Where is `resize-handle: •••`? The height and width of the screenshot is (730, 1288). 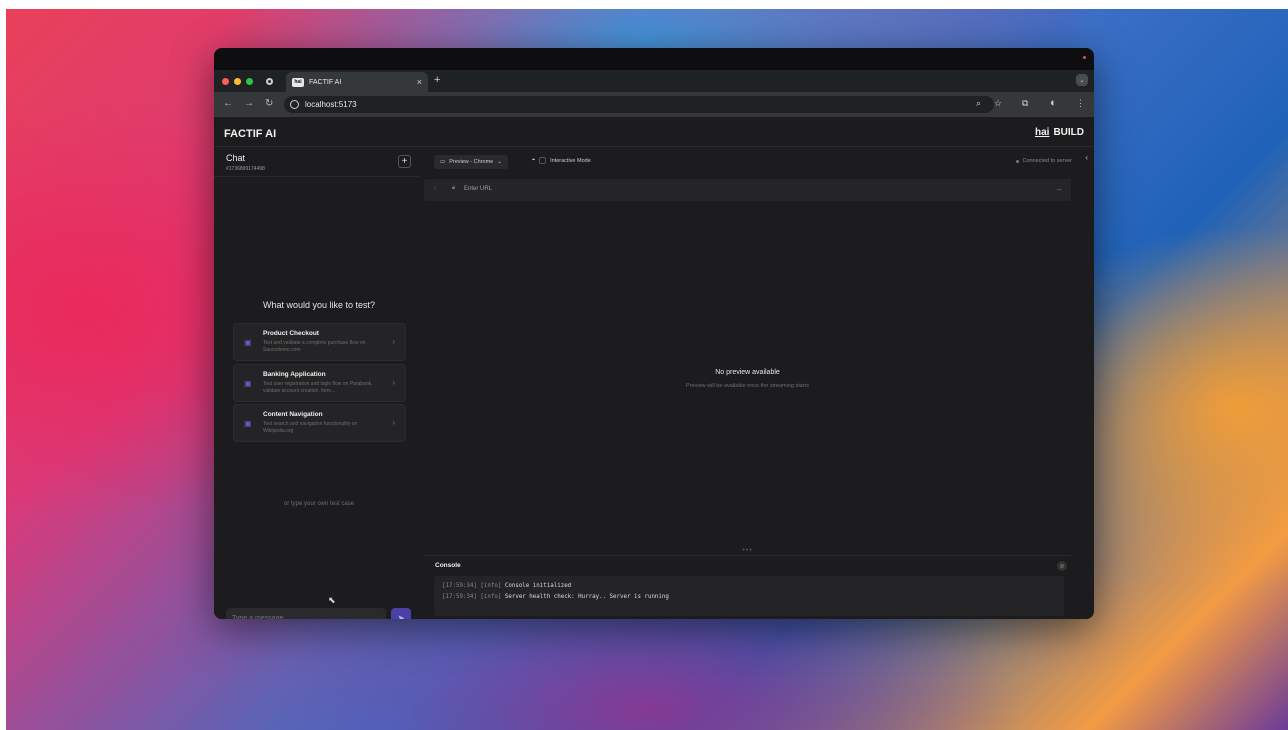
resize-handle: ••• is located at coordinates (747, 550).